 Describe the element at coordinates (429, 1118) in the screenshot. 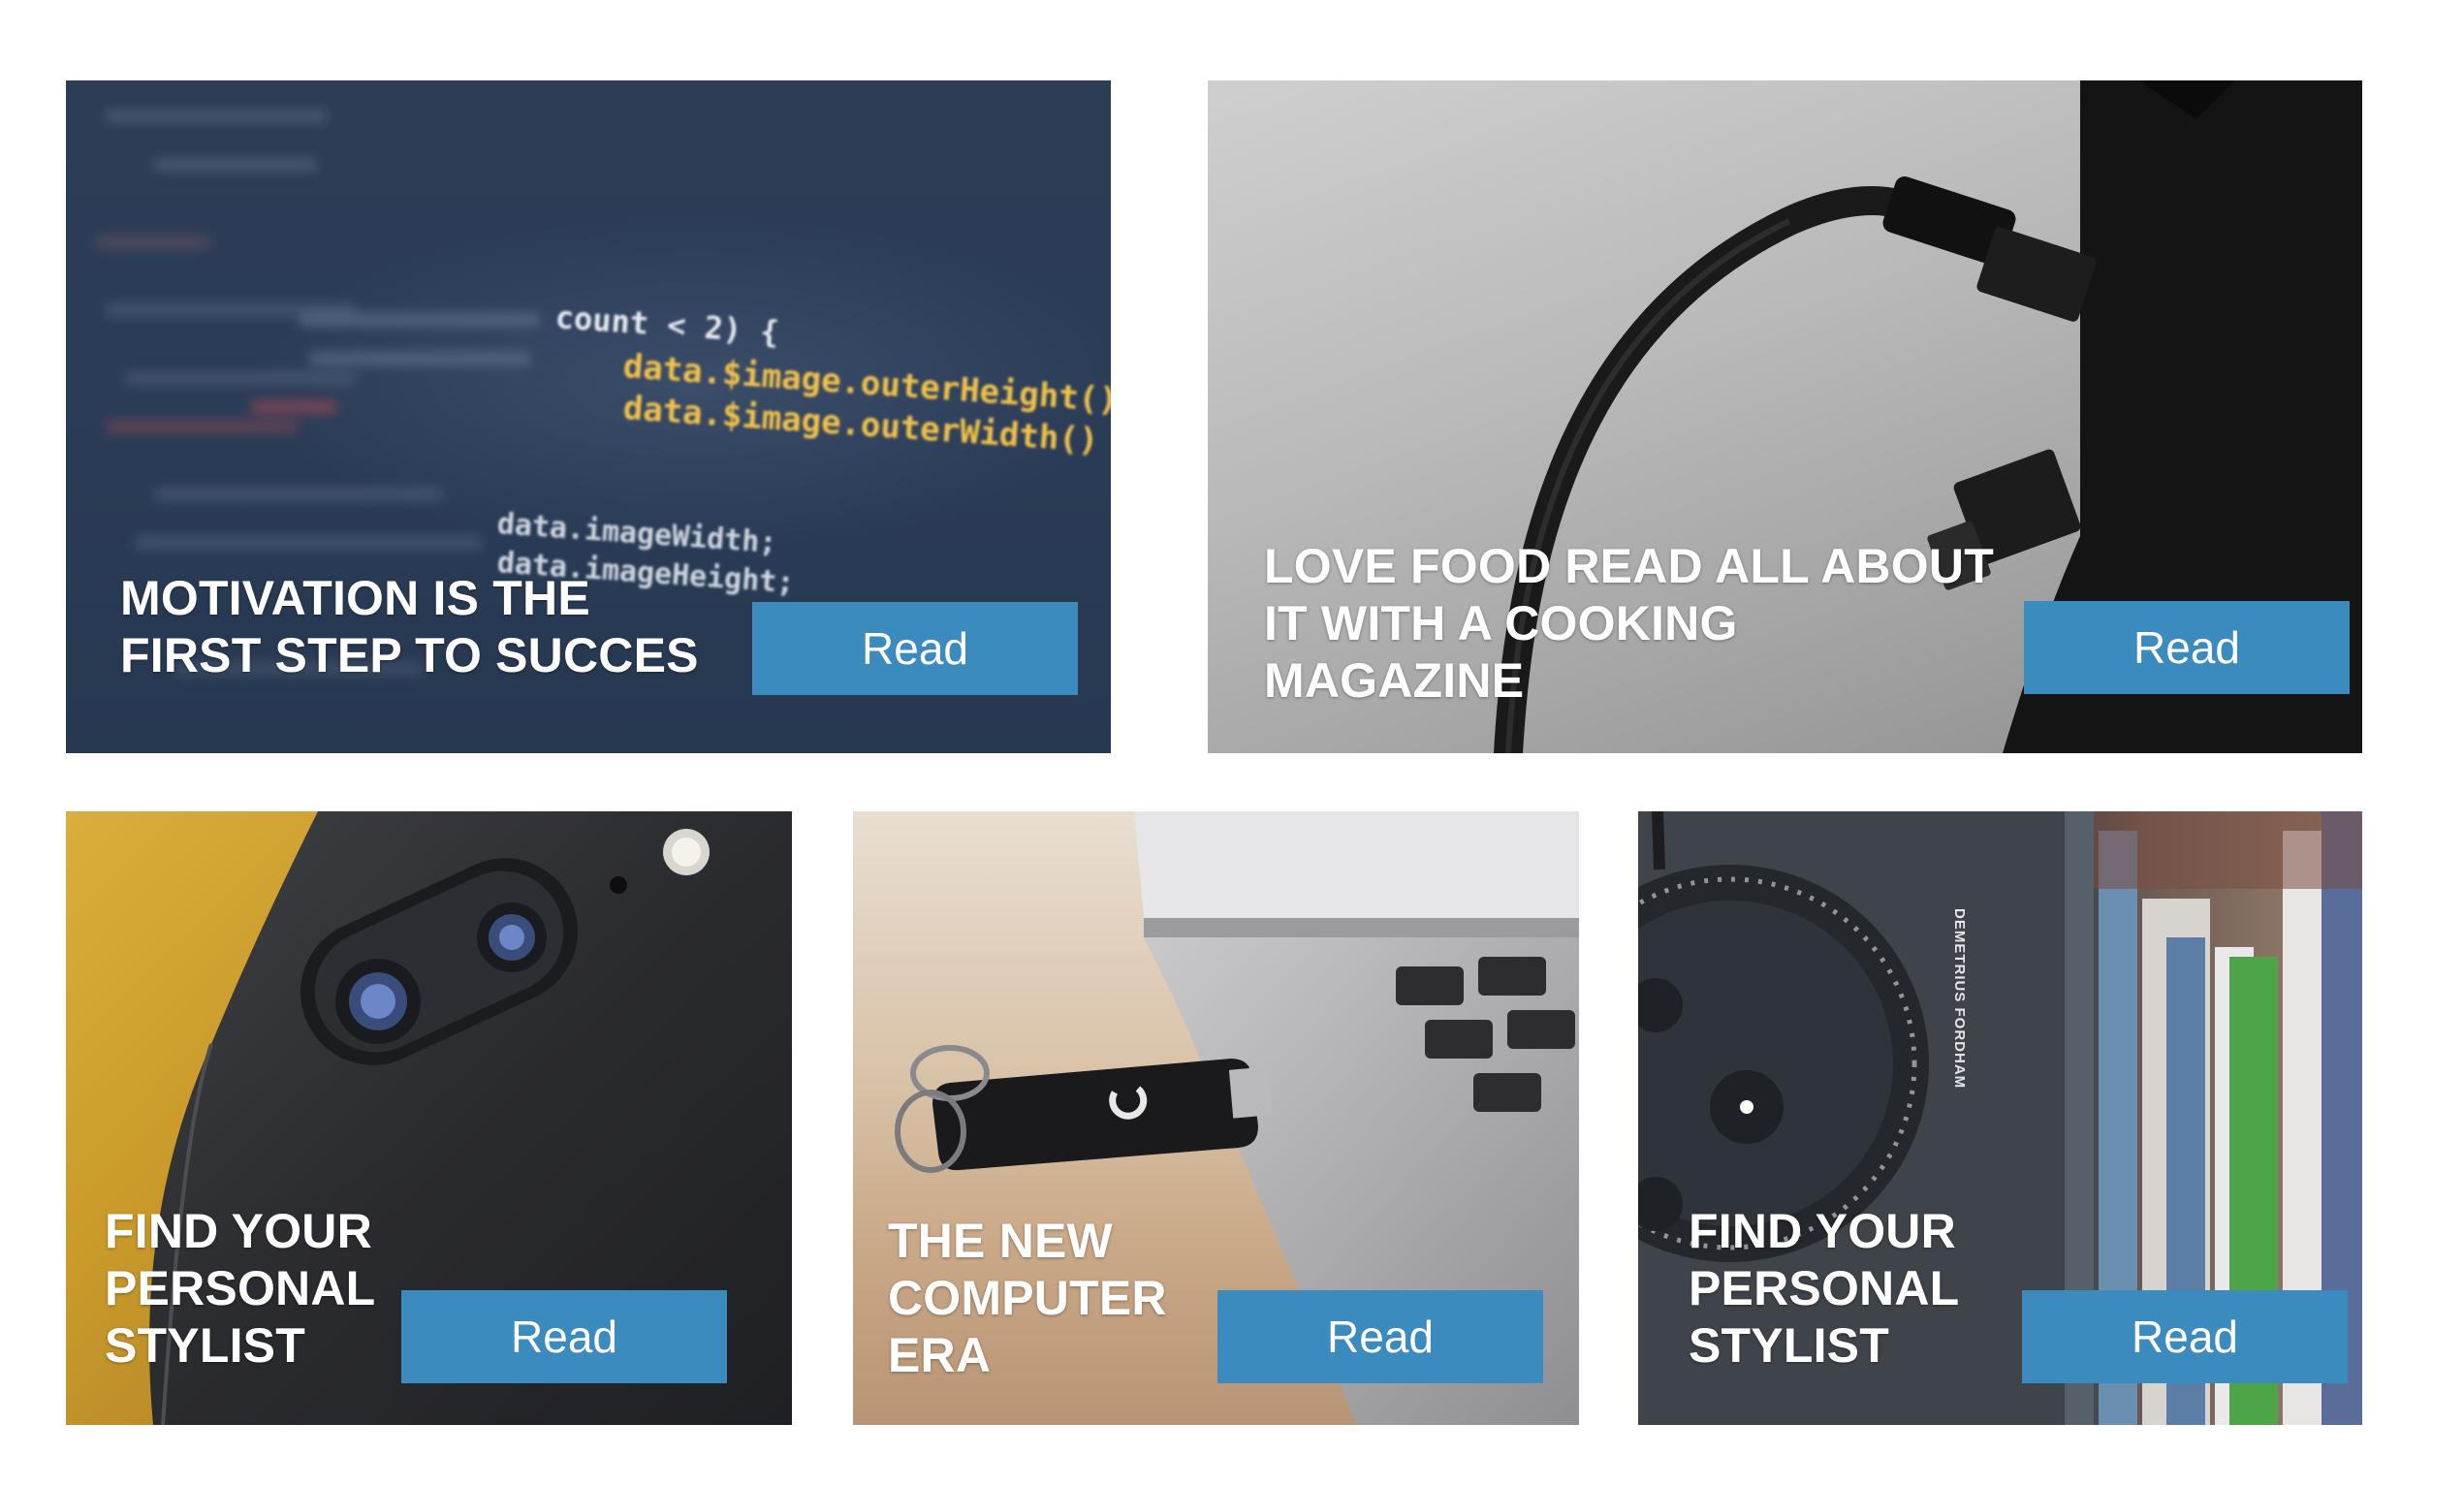

I see `article-card-personal-stylist: FIND YOUR PERSONAL STYLIST Read` at that location.